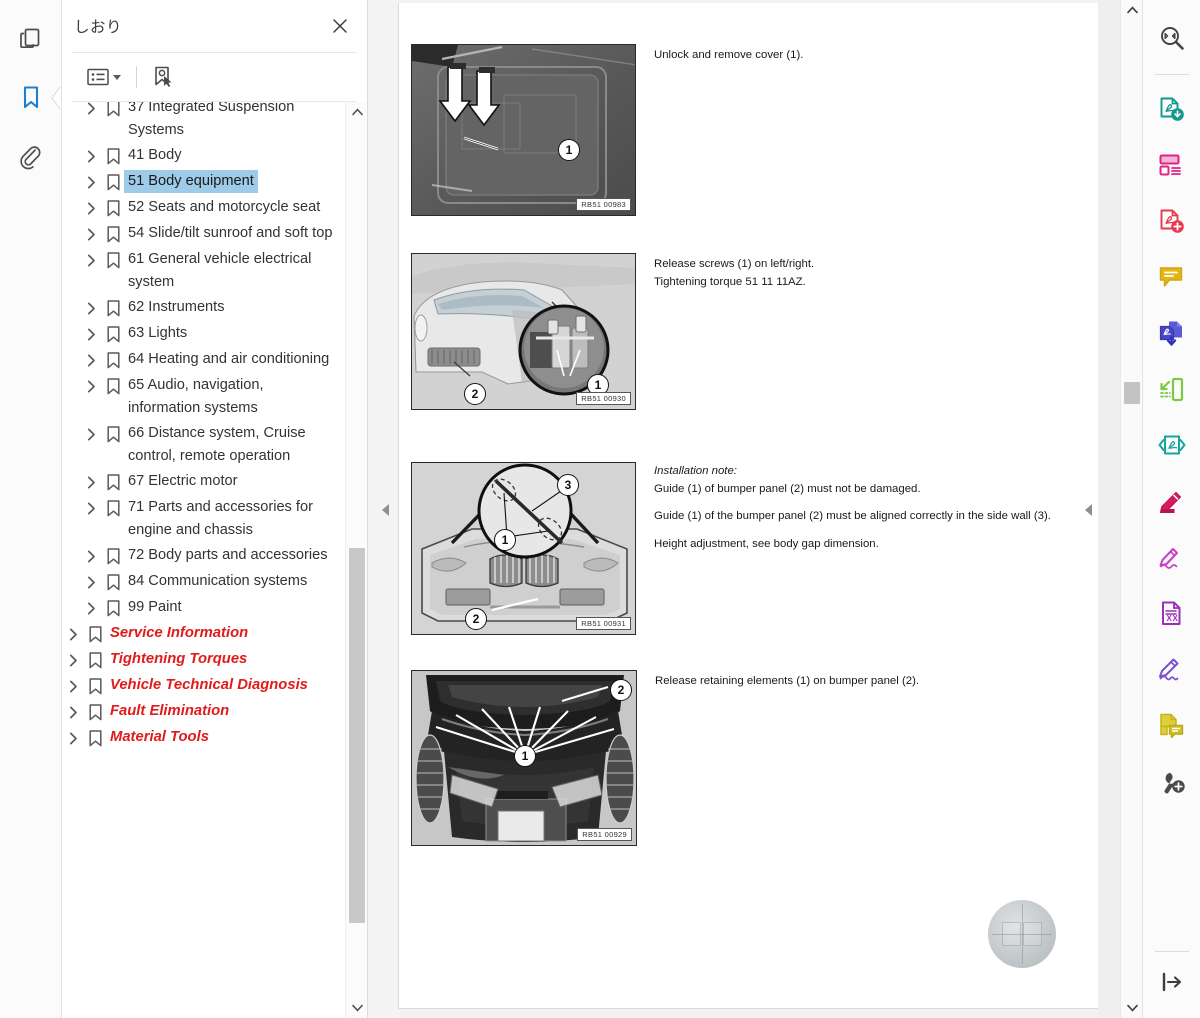 The height and width of the screenshot is (1018, 1200). What do you see at coordinates (1131, 509) in the screenshot?
I see `document-scrollbar` at bounding box center [1131, 509].